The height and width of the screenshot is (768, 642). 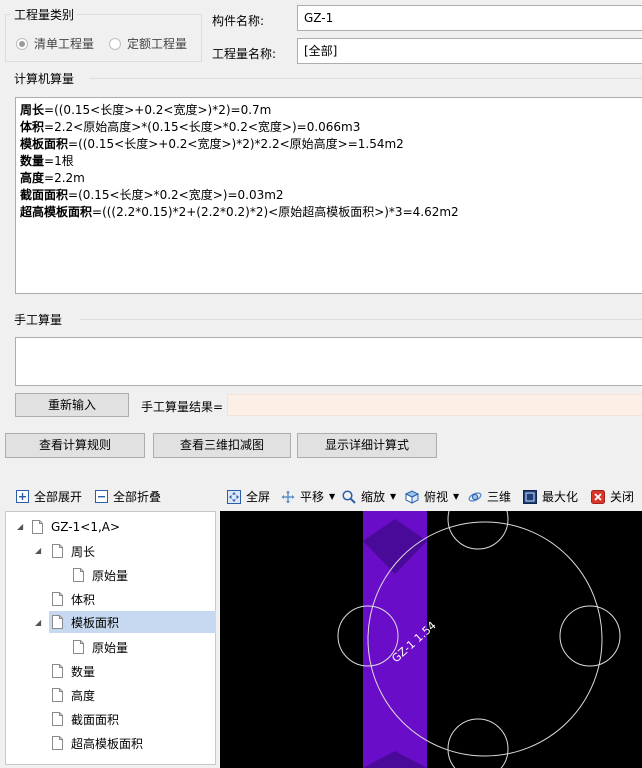 I want to click on top-view-cube-icon, so click(x=412, y=496).